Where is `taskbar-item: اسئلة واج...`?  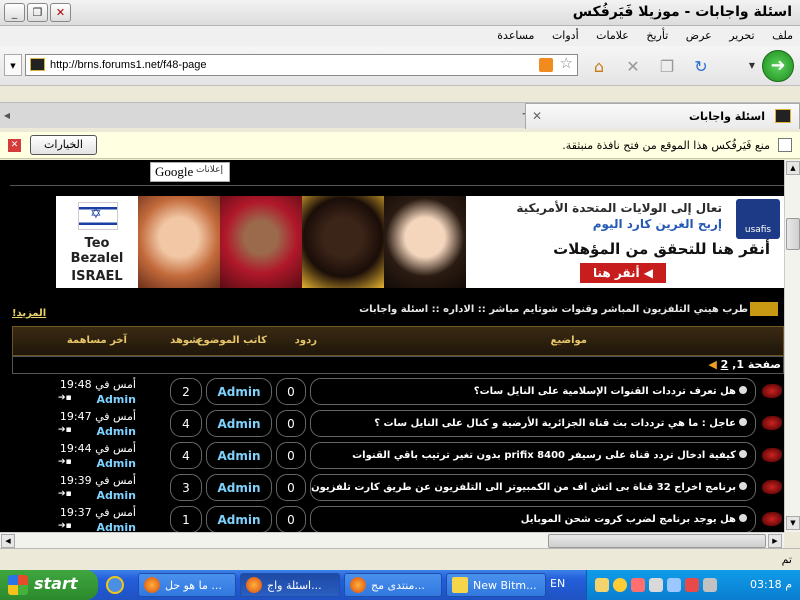 taskbar-item: اسئلة واج... is located at coordinates (290, 585).